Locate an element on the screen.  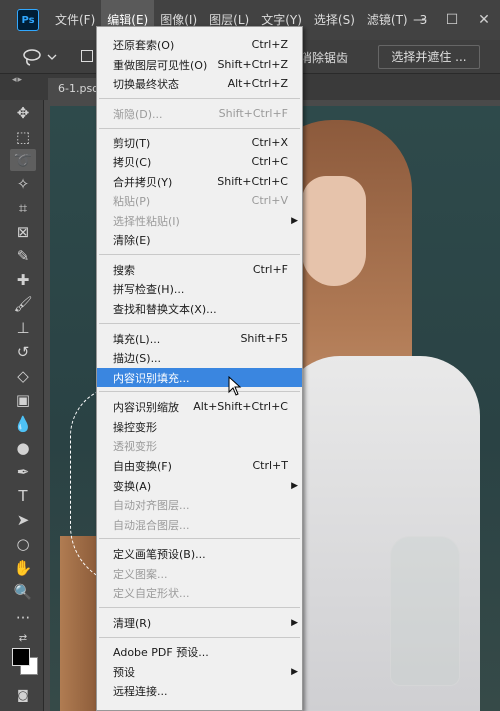
menu-item-copy-merged: 合并拷贝(Y) Shift+Ctrl+C is located at coordinates (199, 181).